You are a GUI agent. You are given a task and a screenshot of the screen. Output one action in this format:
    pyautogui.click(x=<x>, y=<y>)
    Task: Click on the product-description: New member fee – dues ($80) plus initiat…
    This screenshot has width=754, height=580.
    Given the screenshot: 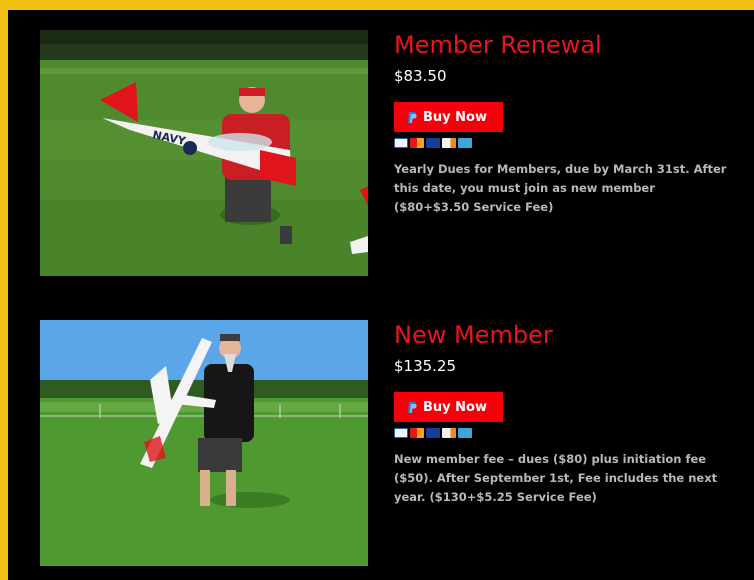 What is the action you would take?
    pyautogui.click(x=556, y=478)
    